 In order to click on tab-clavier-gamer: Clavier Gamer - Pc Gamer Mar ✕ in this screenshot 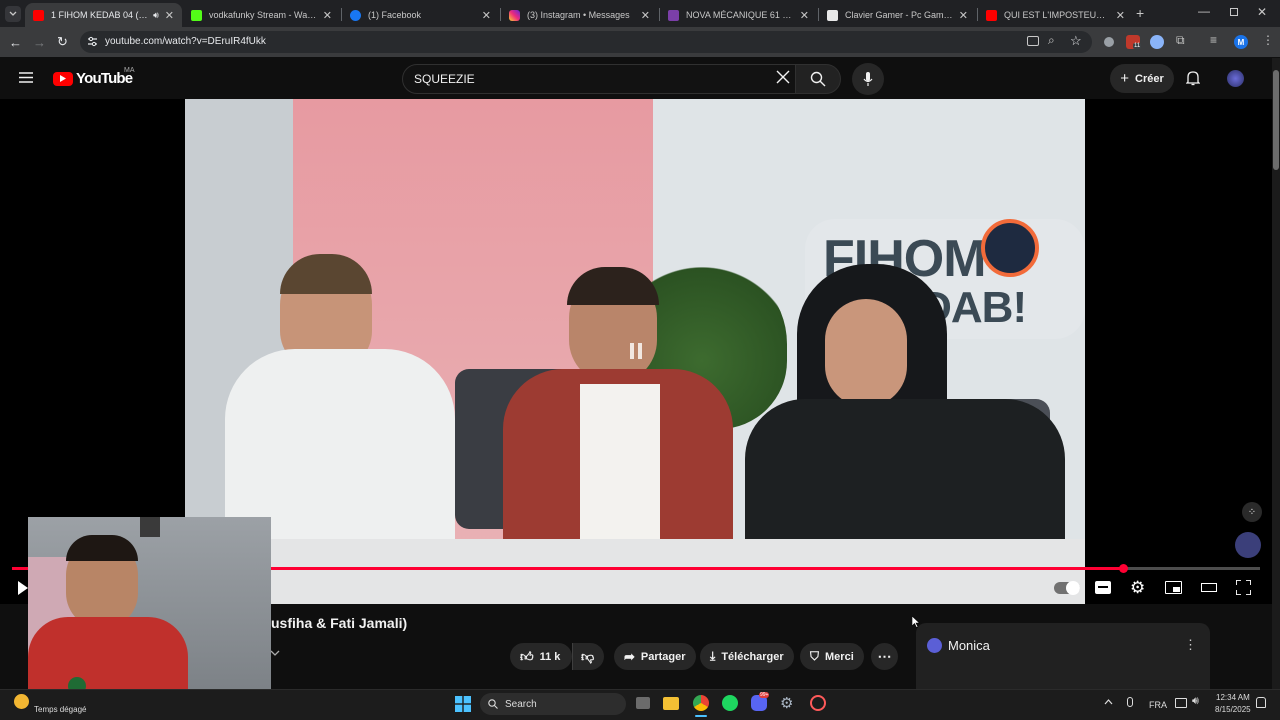, I will do `click(897, 15)`.